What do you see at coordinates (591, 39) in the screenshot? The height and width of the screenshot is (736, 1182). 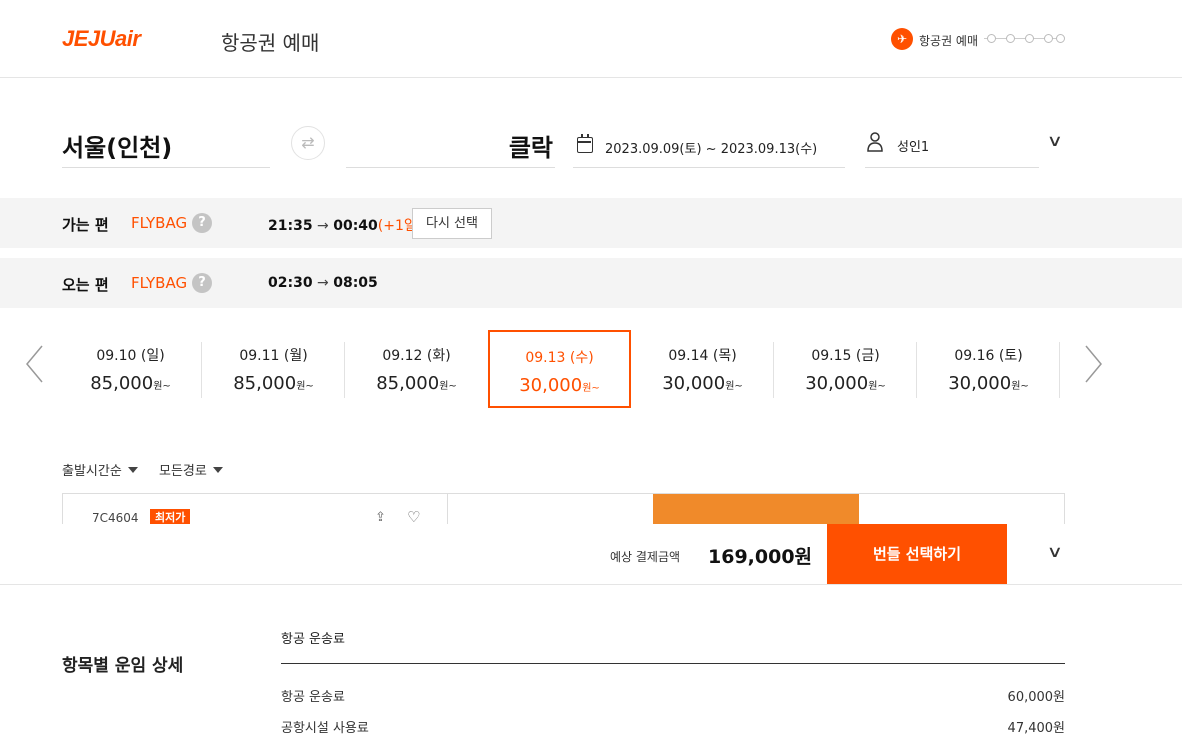 I see `header: JEJUair 항공권 예매 ✈ 항공권 예매` at bounding box center [591, 39].